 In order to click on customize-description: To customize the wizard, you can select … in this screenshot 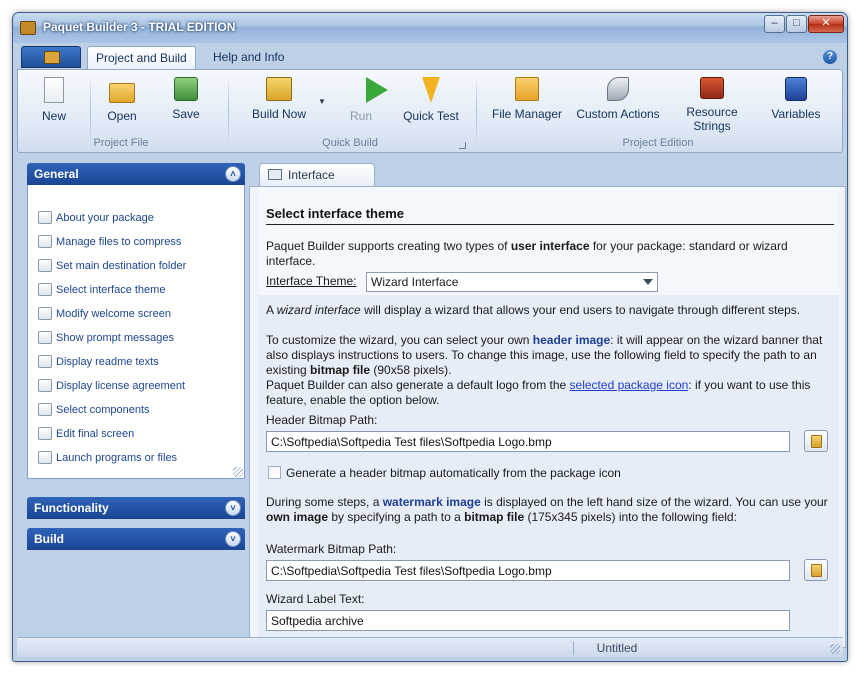, I will do `click(544, 370)`.